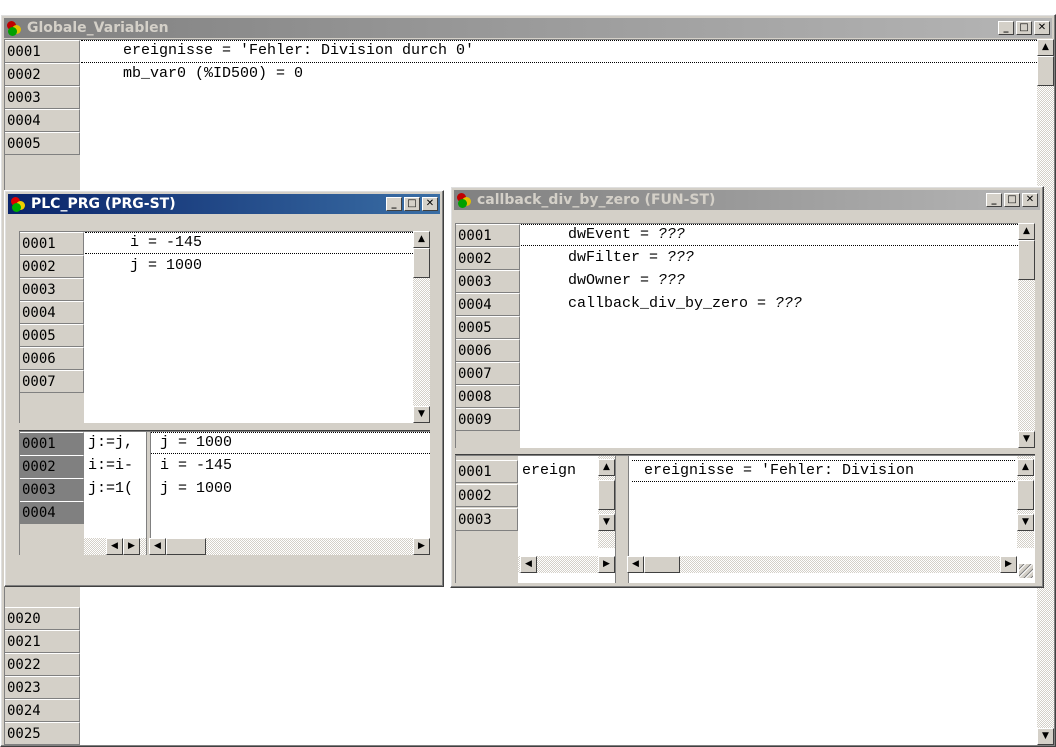 The image size is (1056, 747). I want to click on code-line: mb_var0 (%ID500) = 0, so click(213, 73).